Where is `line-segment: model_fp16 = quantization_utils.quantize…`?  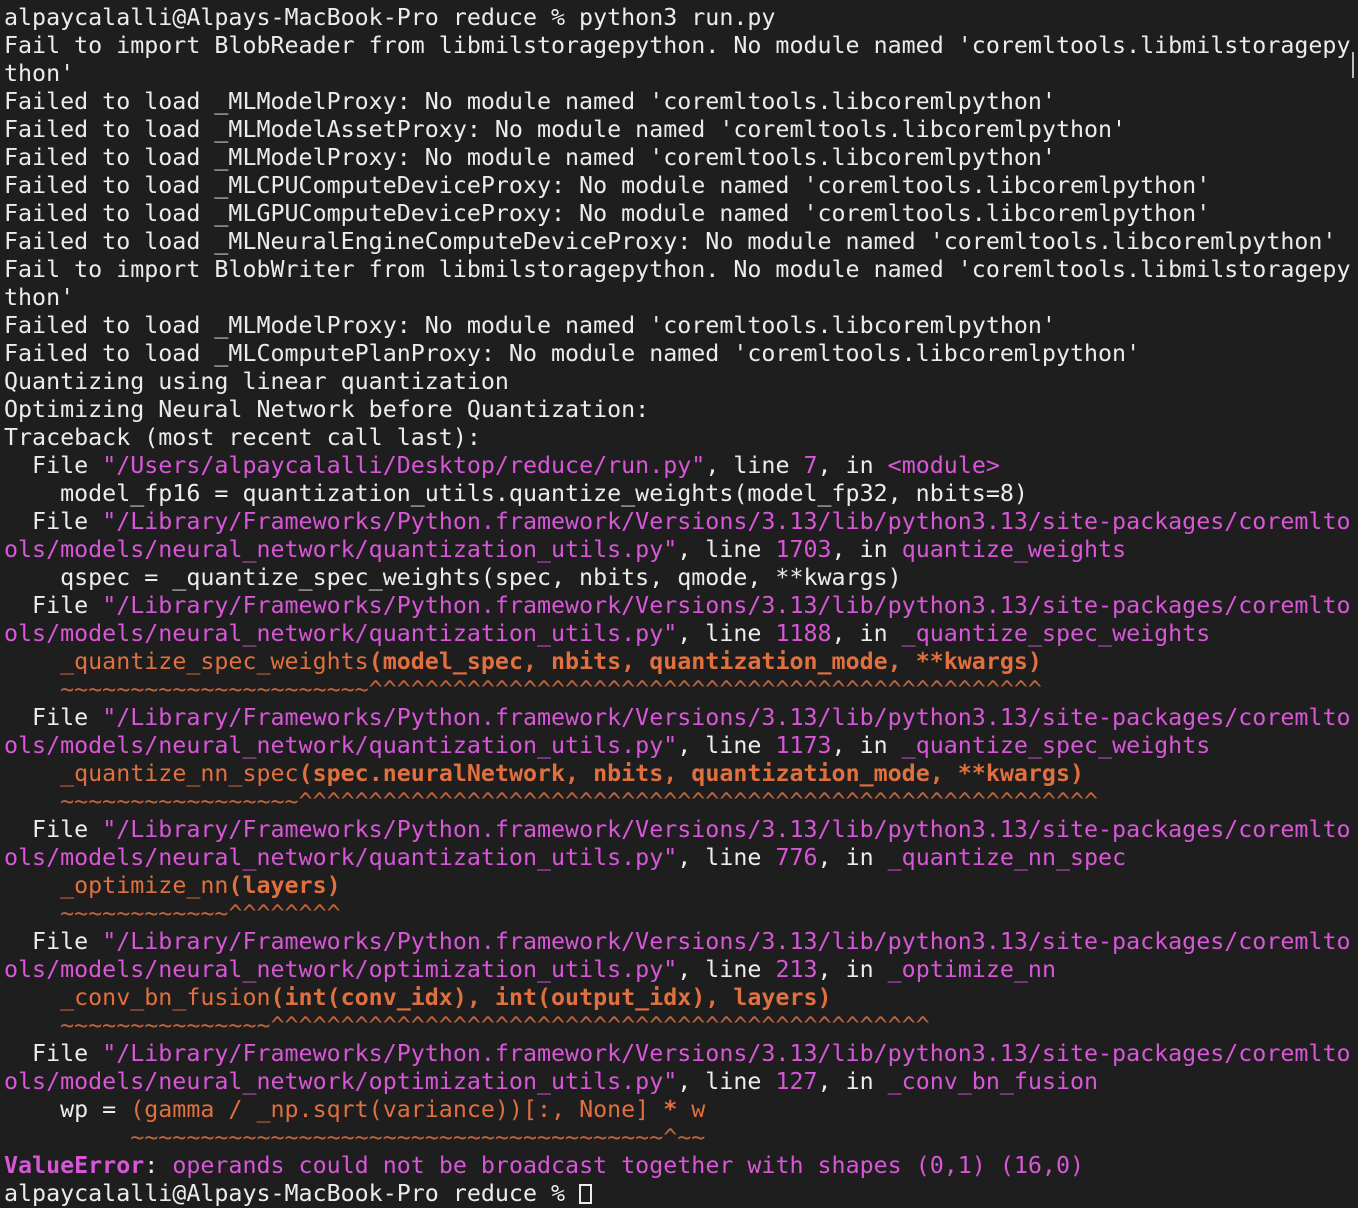 line-segment: model_fp16 = quantization_utils.quantize… is located at coordinates (516, 493).